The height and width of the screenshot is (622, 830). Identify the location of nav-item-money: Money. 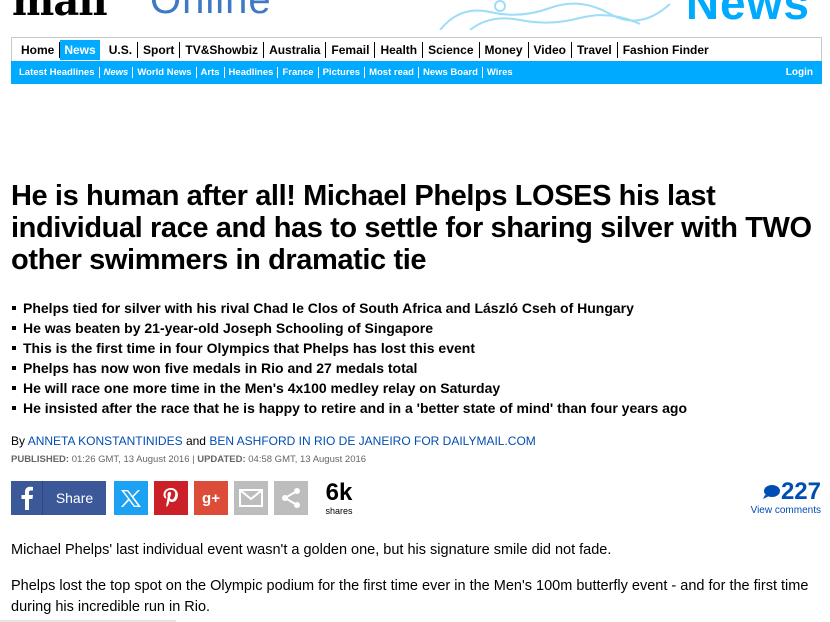
(504, 49).